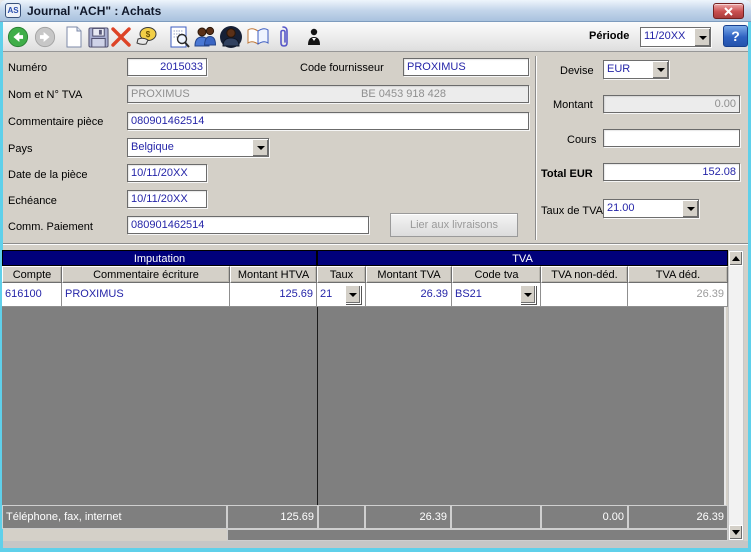 This screenshot has width=751, height=552. I want to click on pays-dropdown-button, so click(260, 147).